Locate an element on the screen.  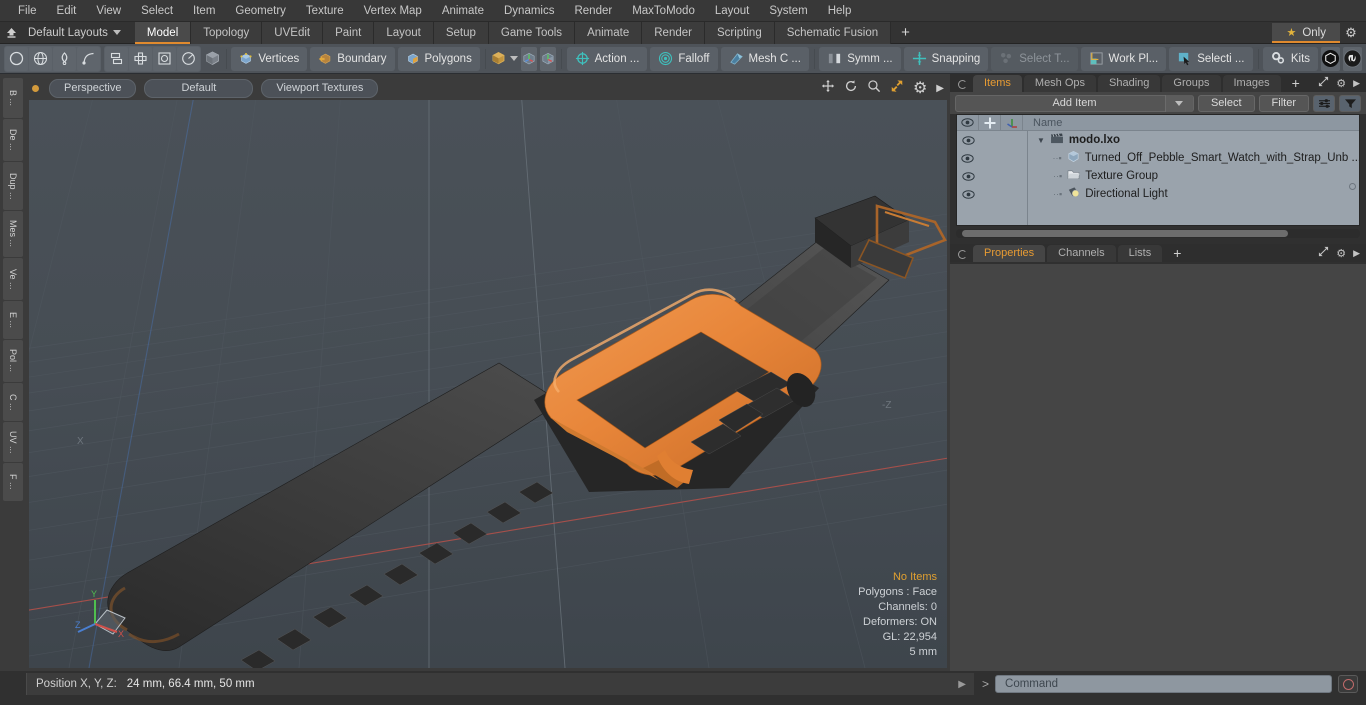
align-icon is located at coordinates (116, 58).